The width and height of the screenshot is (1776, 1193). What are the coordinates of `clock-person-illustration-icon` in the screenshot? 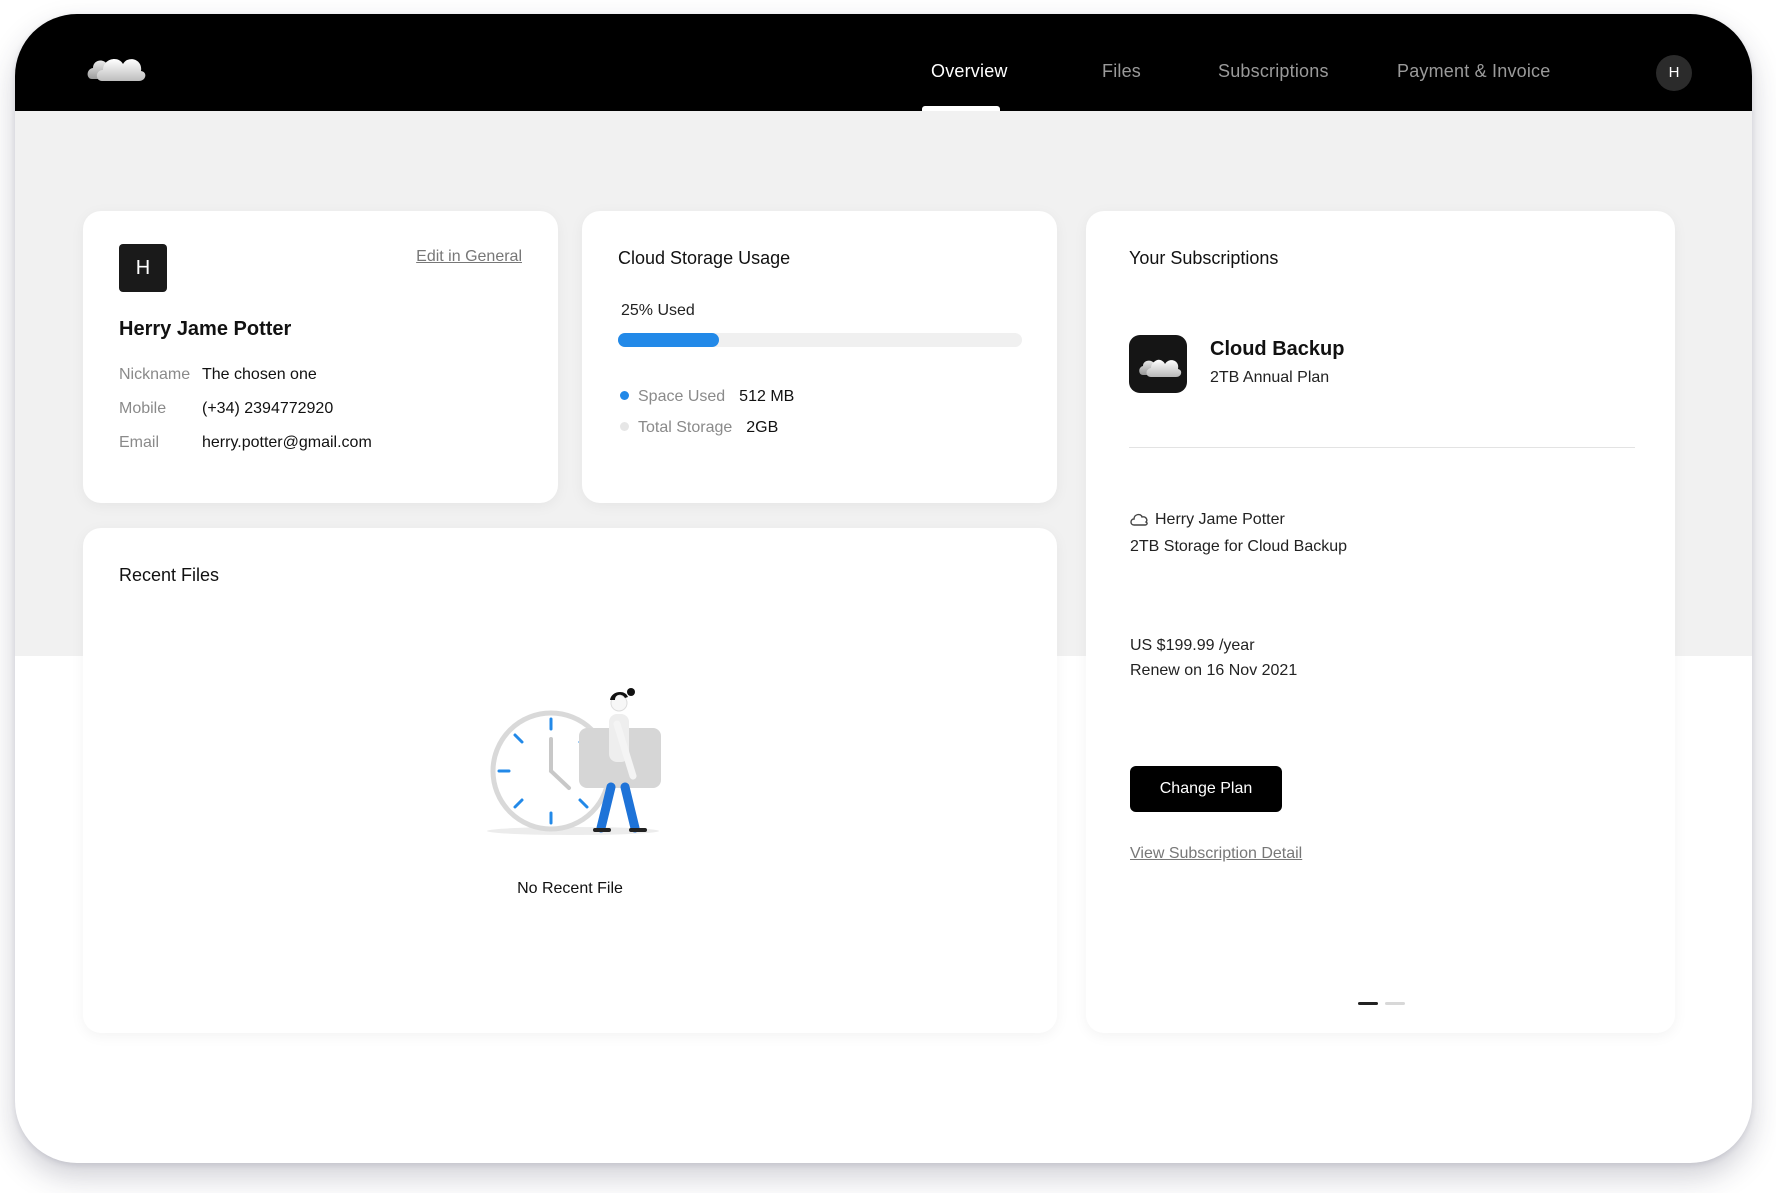 It's located at (574, 761).